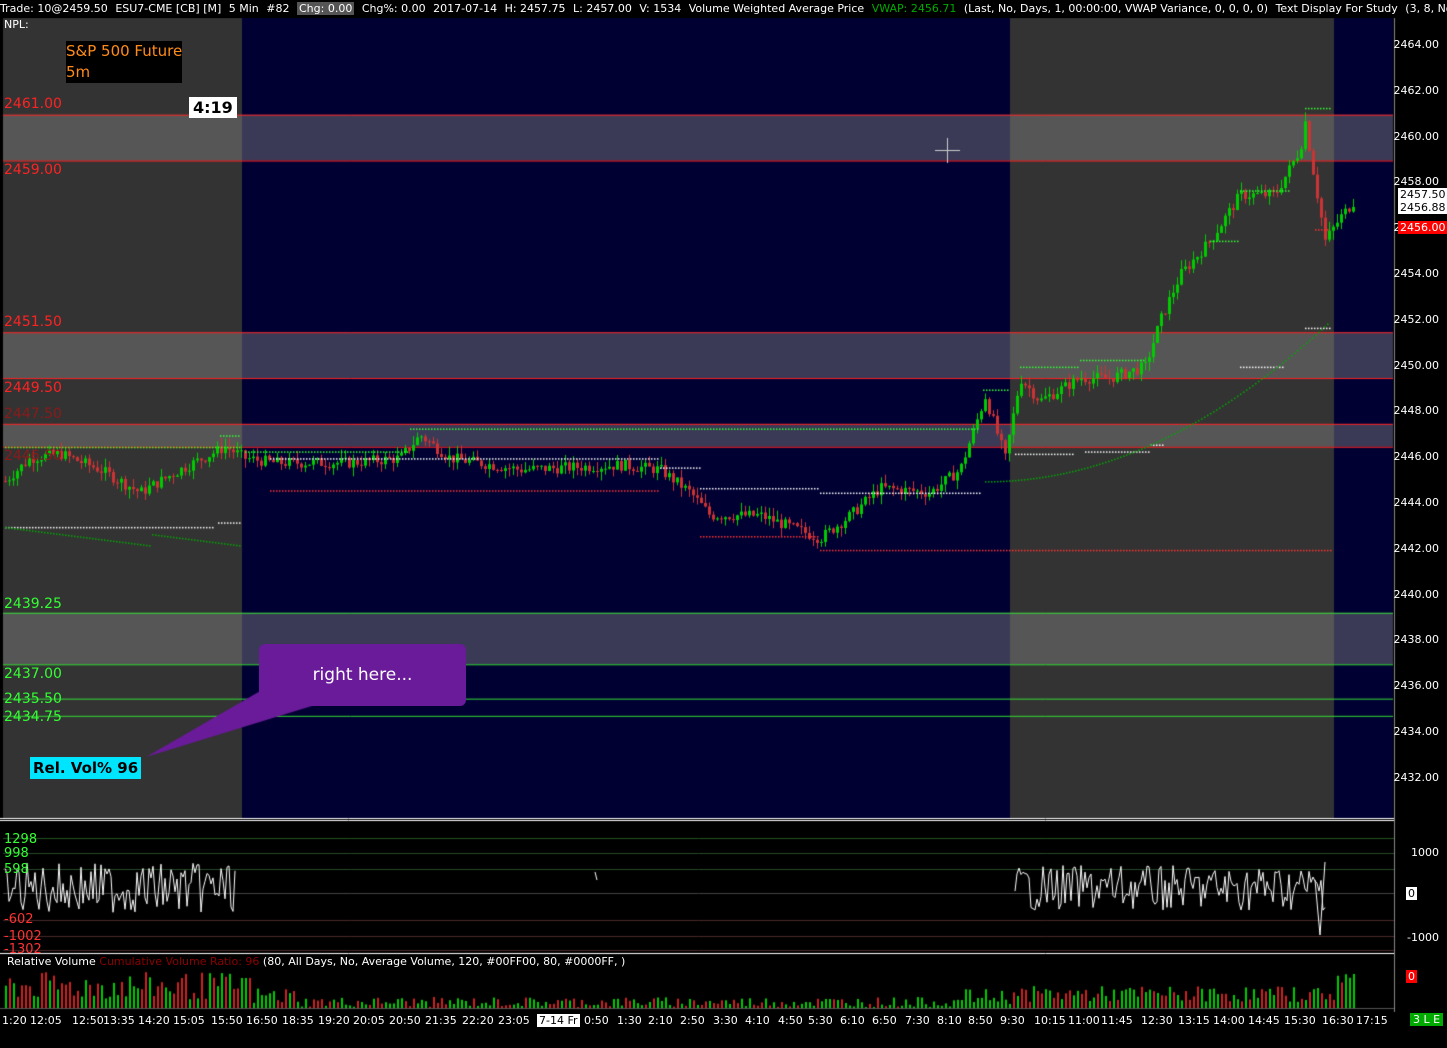 The image size is (1447, 1048). I want to click on bar-high: H: 2457.75, so click(535, 8).